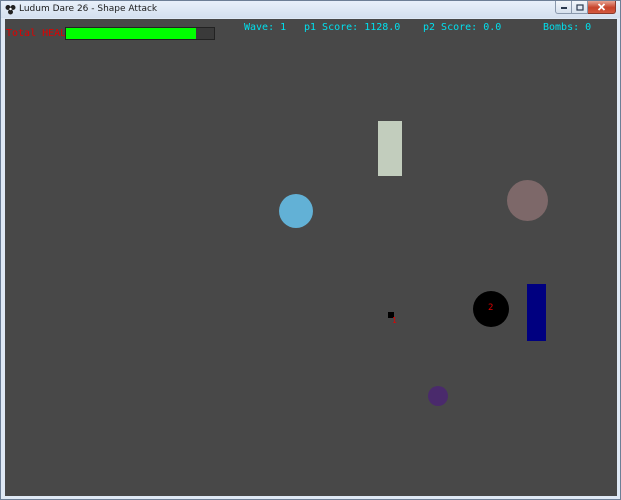  I want to click on p1-score: p1 Score: 1128.0, so click(352, 27).